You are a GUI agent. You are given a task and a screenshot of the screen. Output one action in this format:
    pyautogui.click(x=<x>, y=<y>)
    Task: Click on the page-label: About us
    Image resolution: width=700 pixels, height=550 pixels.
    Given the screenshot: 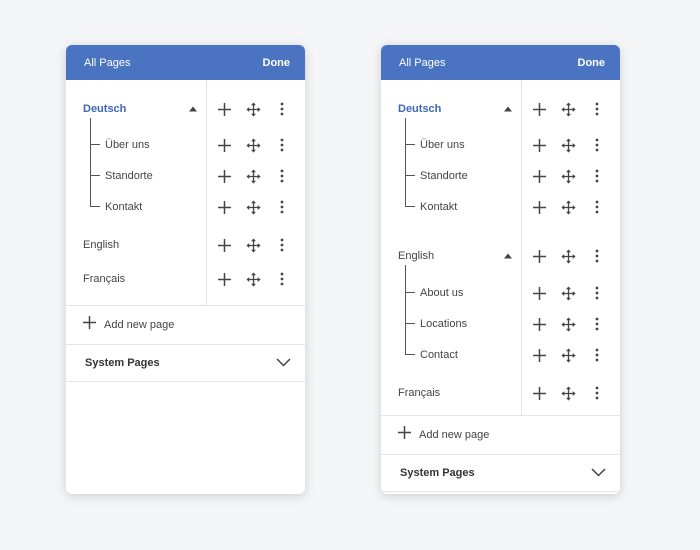 What is the action you would take?
    pyautogui.click(x=441, y=293)
    